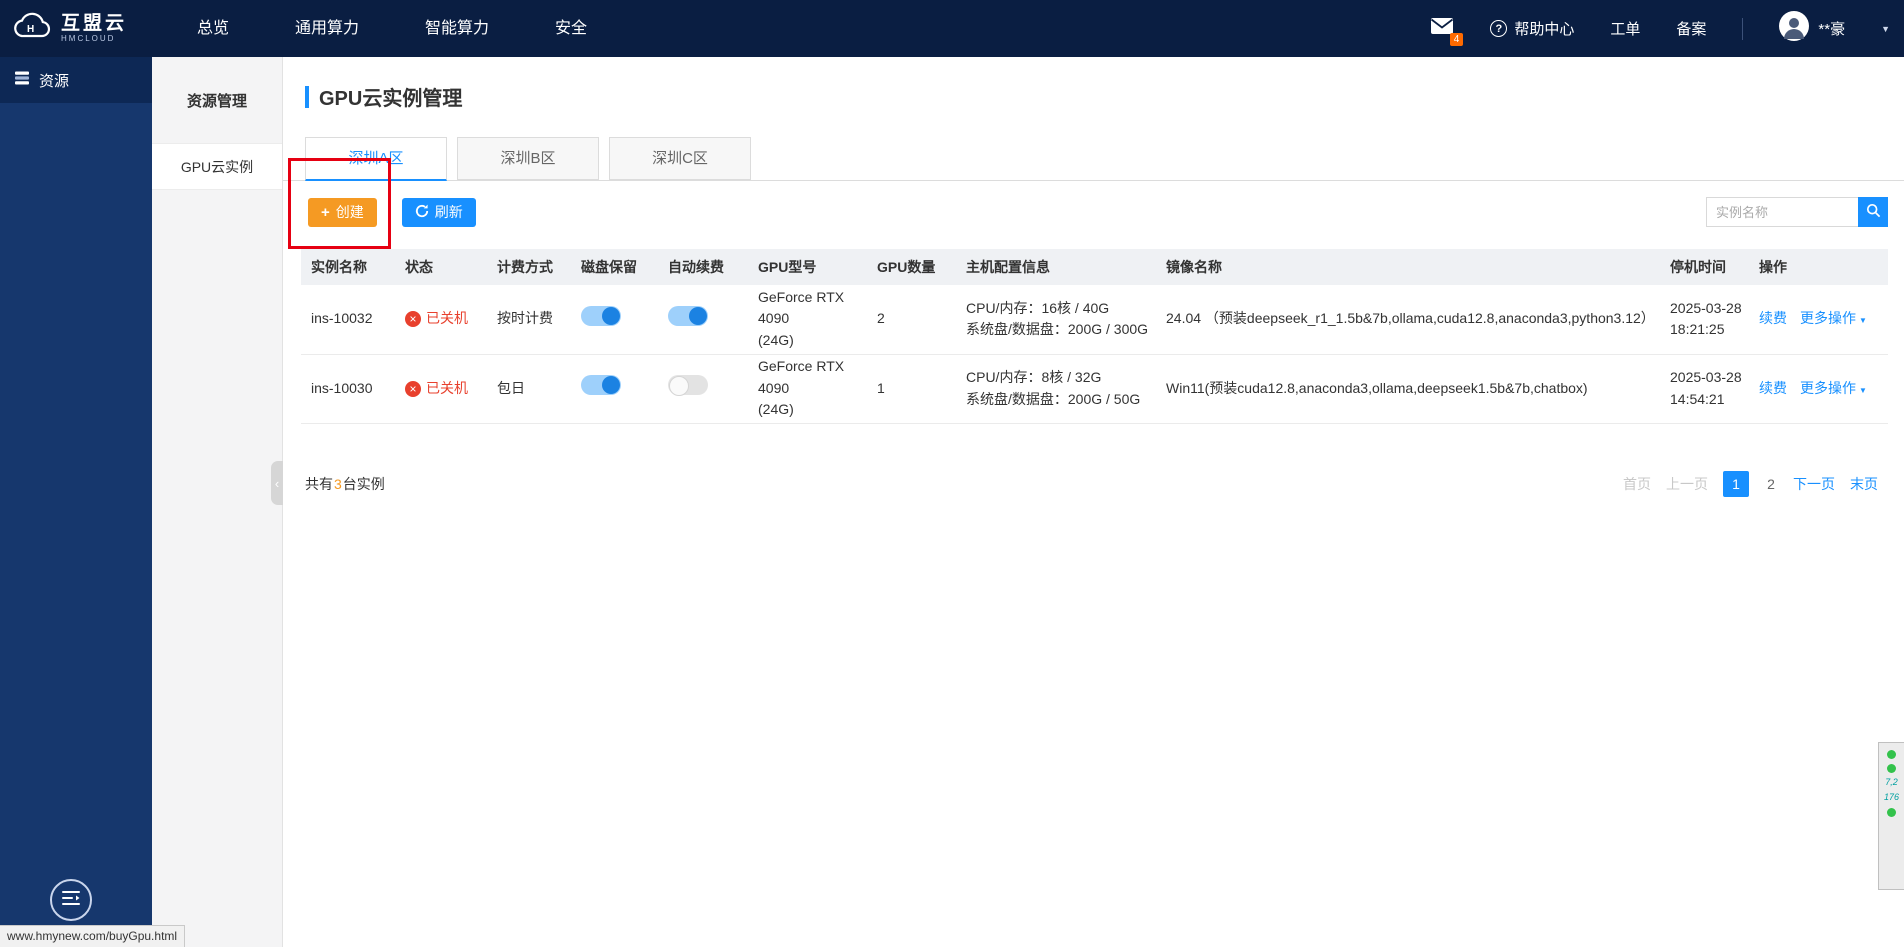 The width and height of the screenshot is (1904, 947). I want to click on col-header-billing: 计费方式, so click(529, 267).